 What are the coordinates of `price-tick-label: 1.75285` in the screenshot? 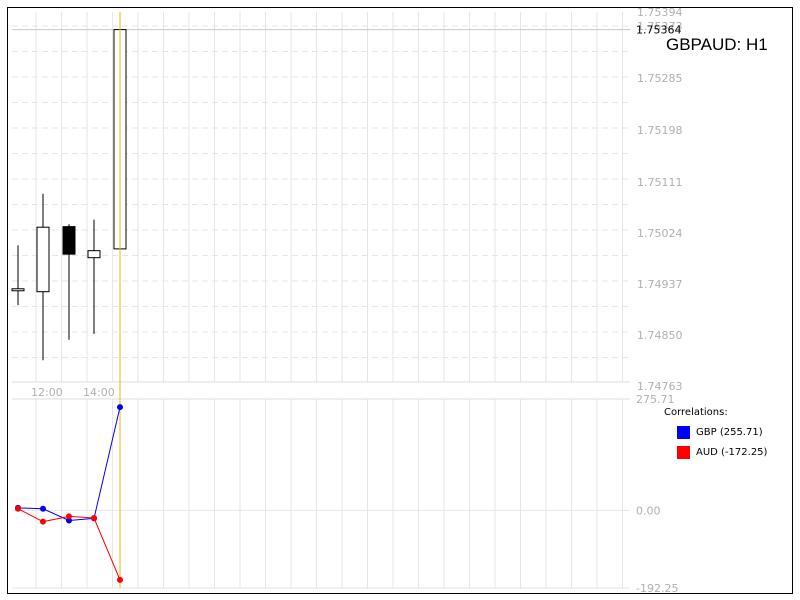 It's located at (660, 78).